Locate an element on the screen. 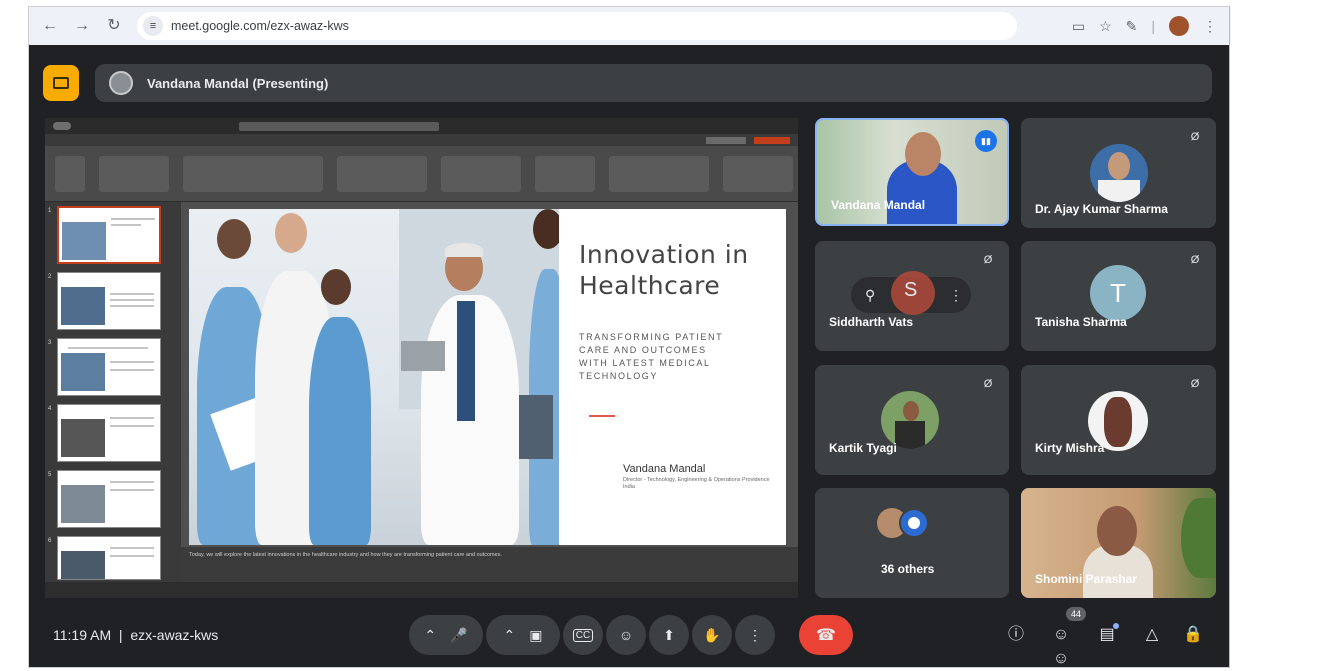 The width and height of the screenshot is (1335, 671). slide-subtitle-line: CARE AND OUTCOMES is located at coordinates (643, 350).